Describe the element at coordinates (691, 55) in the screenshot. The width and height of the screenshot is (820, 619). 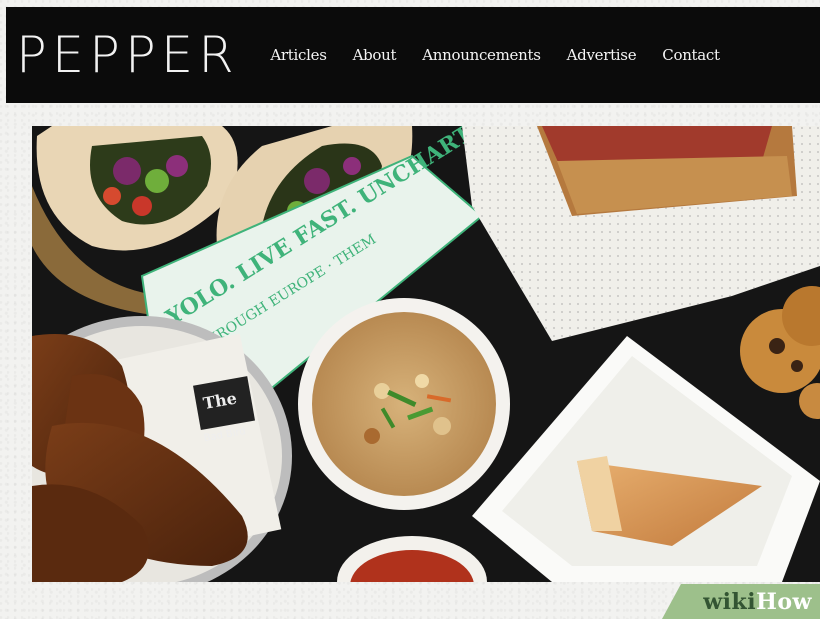
I see `nav-contact: Contact` at that location.